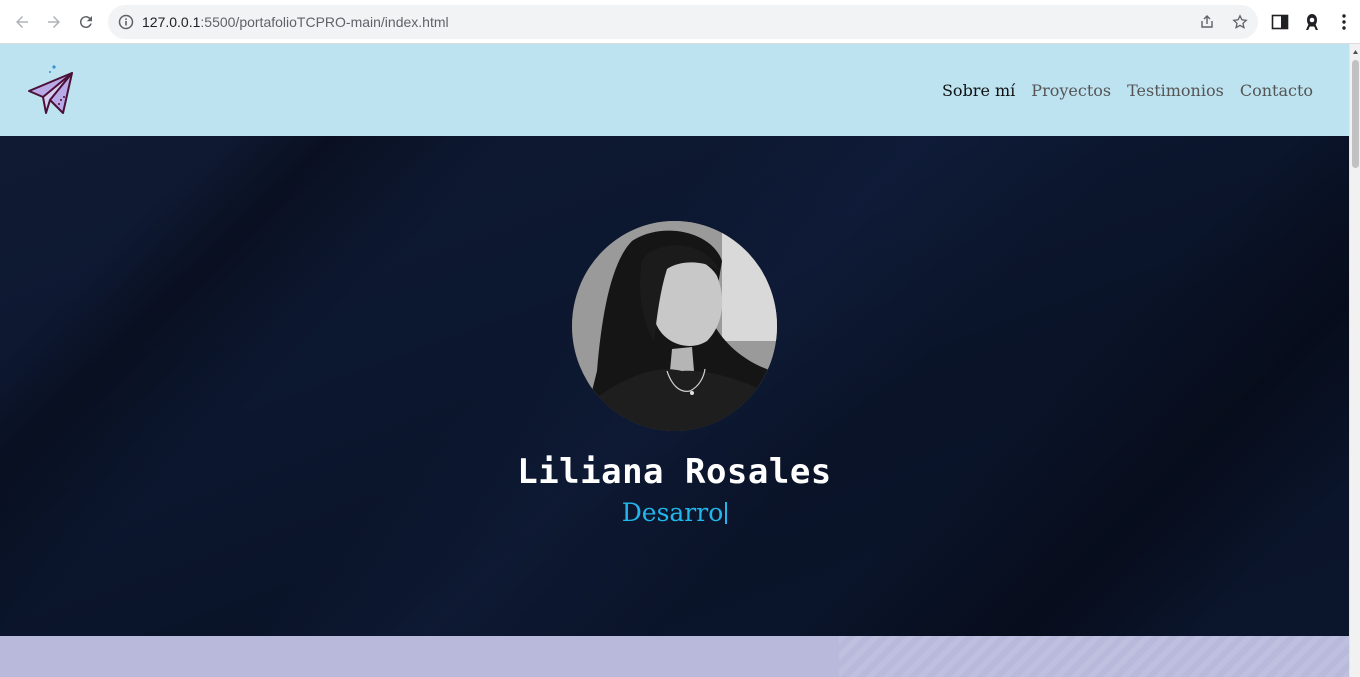  I want to click on profile-photo, so click(674, 326).